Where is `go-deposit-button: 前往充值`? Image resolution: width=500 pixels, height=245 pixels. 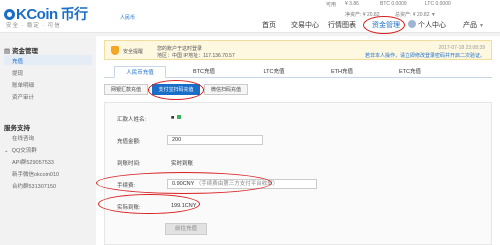 go-deposit-button: 前往充值 is located at coordinates (186, 229).